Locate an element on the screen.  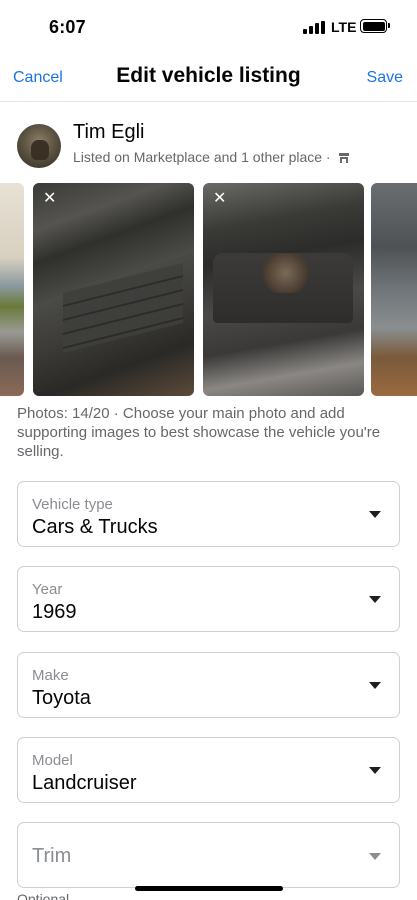
home-indicator is located at coordinates (209, 888).